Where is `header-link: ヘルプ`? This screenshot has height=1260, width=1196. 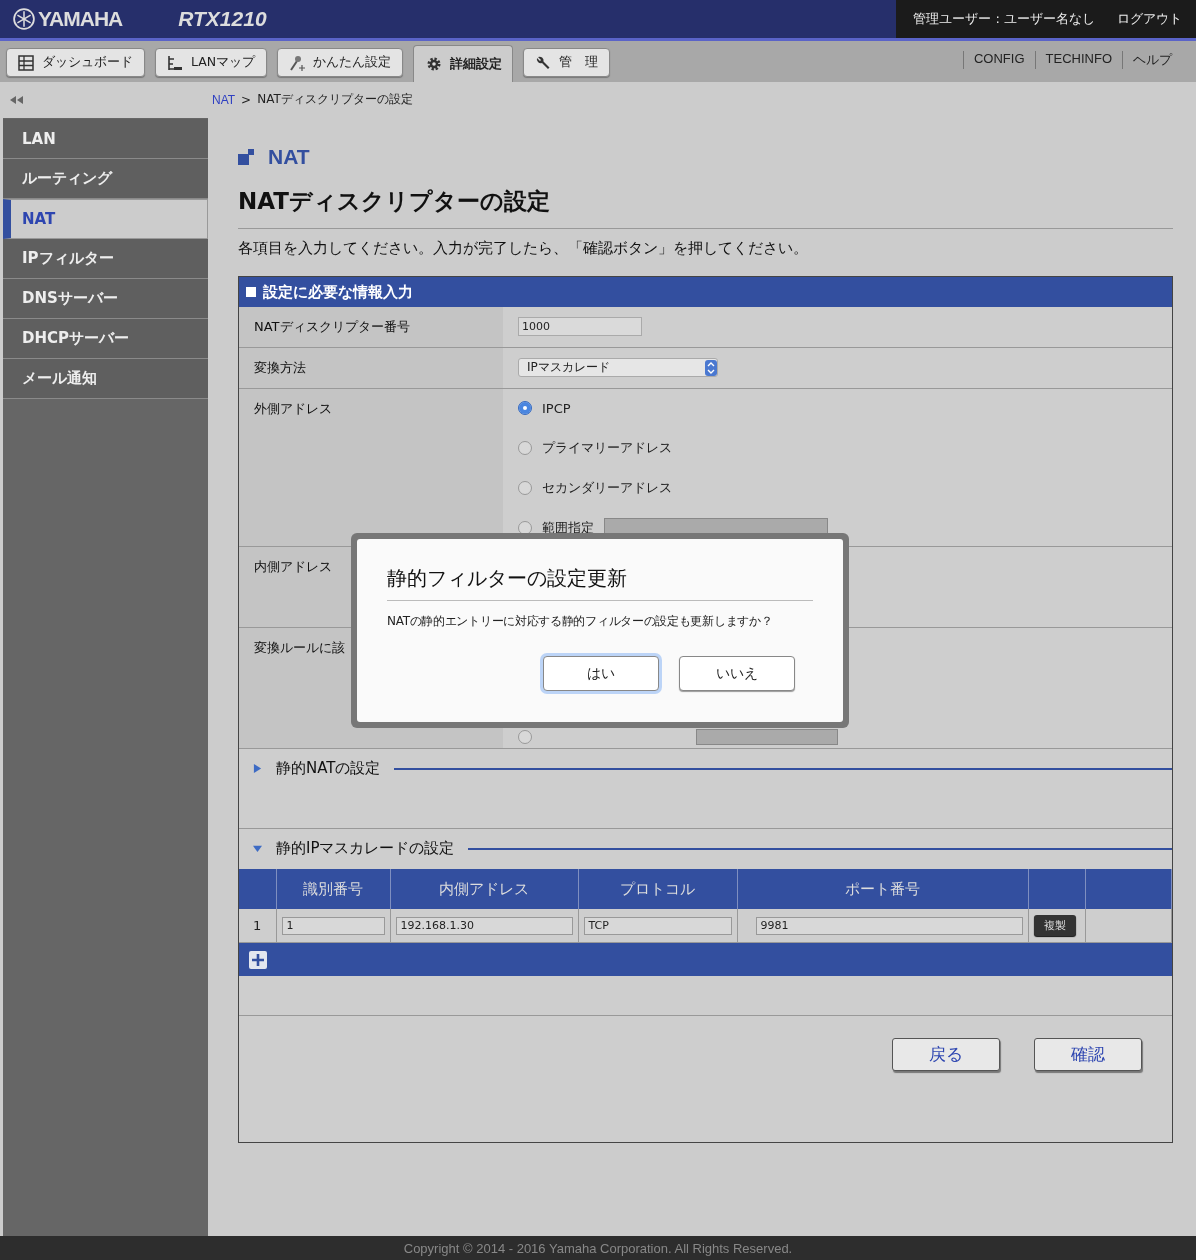
header-link: ヘルプ is located at coordinates (1152, 59).